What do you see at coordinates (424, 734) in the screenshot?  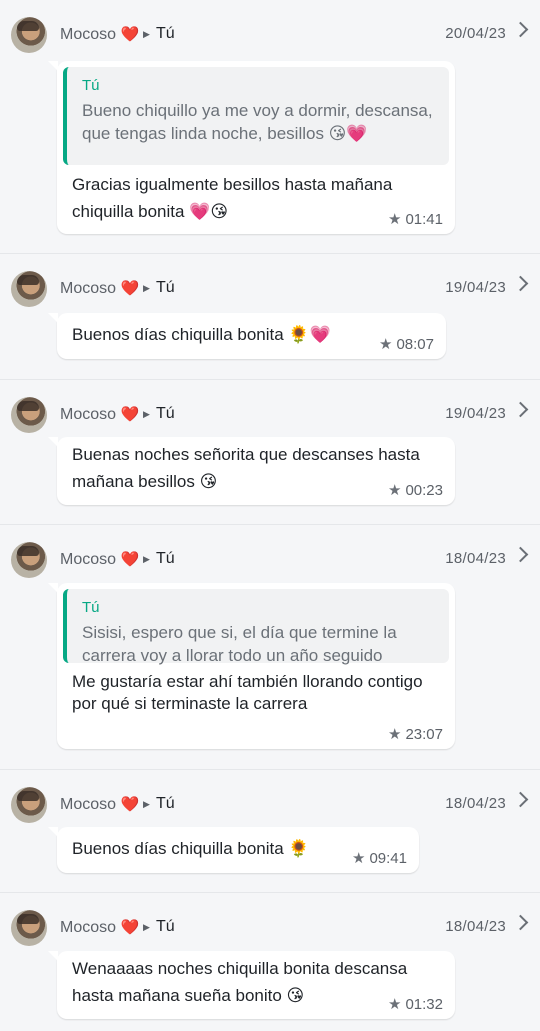 I see `message-time: 23:07` at bounding box center [424, 734].